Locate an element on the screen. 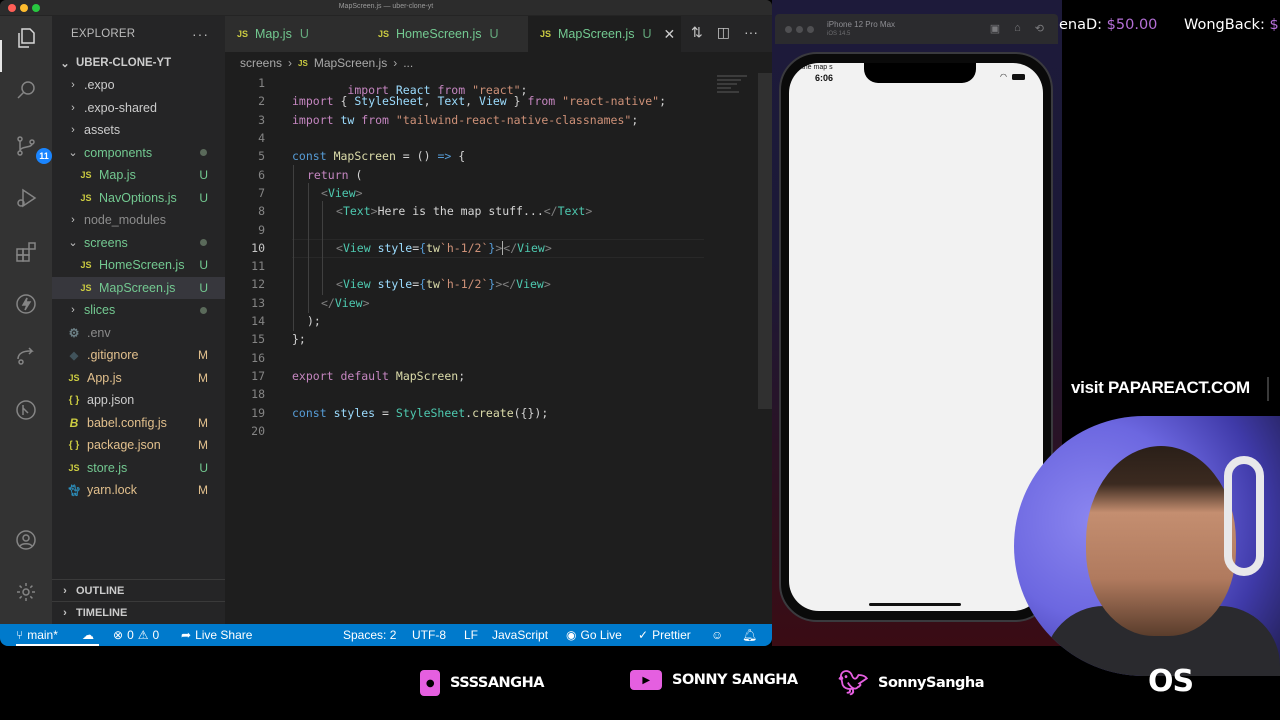 Image resolution: width=1280 pixels, height=720 pixels. activity-gitlens is located at coordinates (26, 412).